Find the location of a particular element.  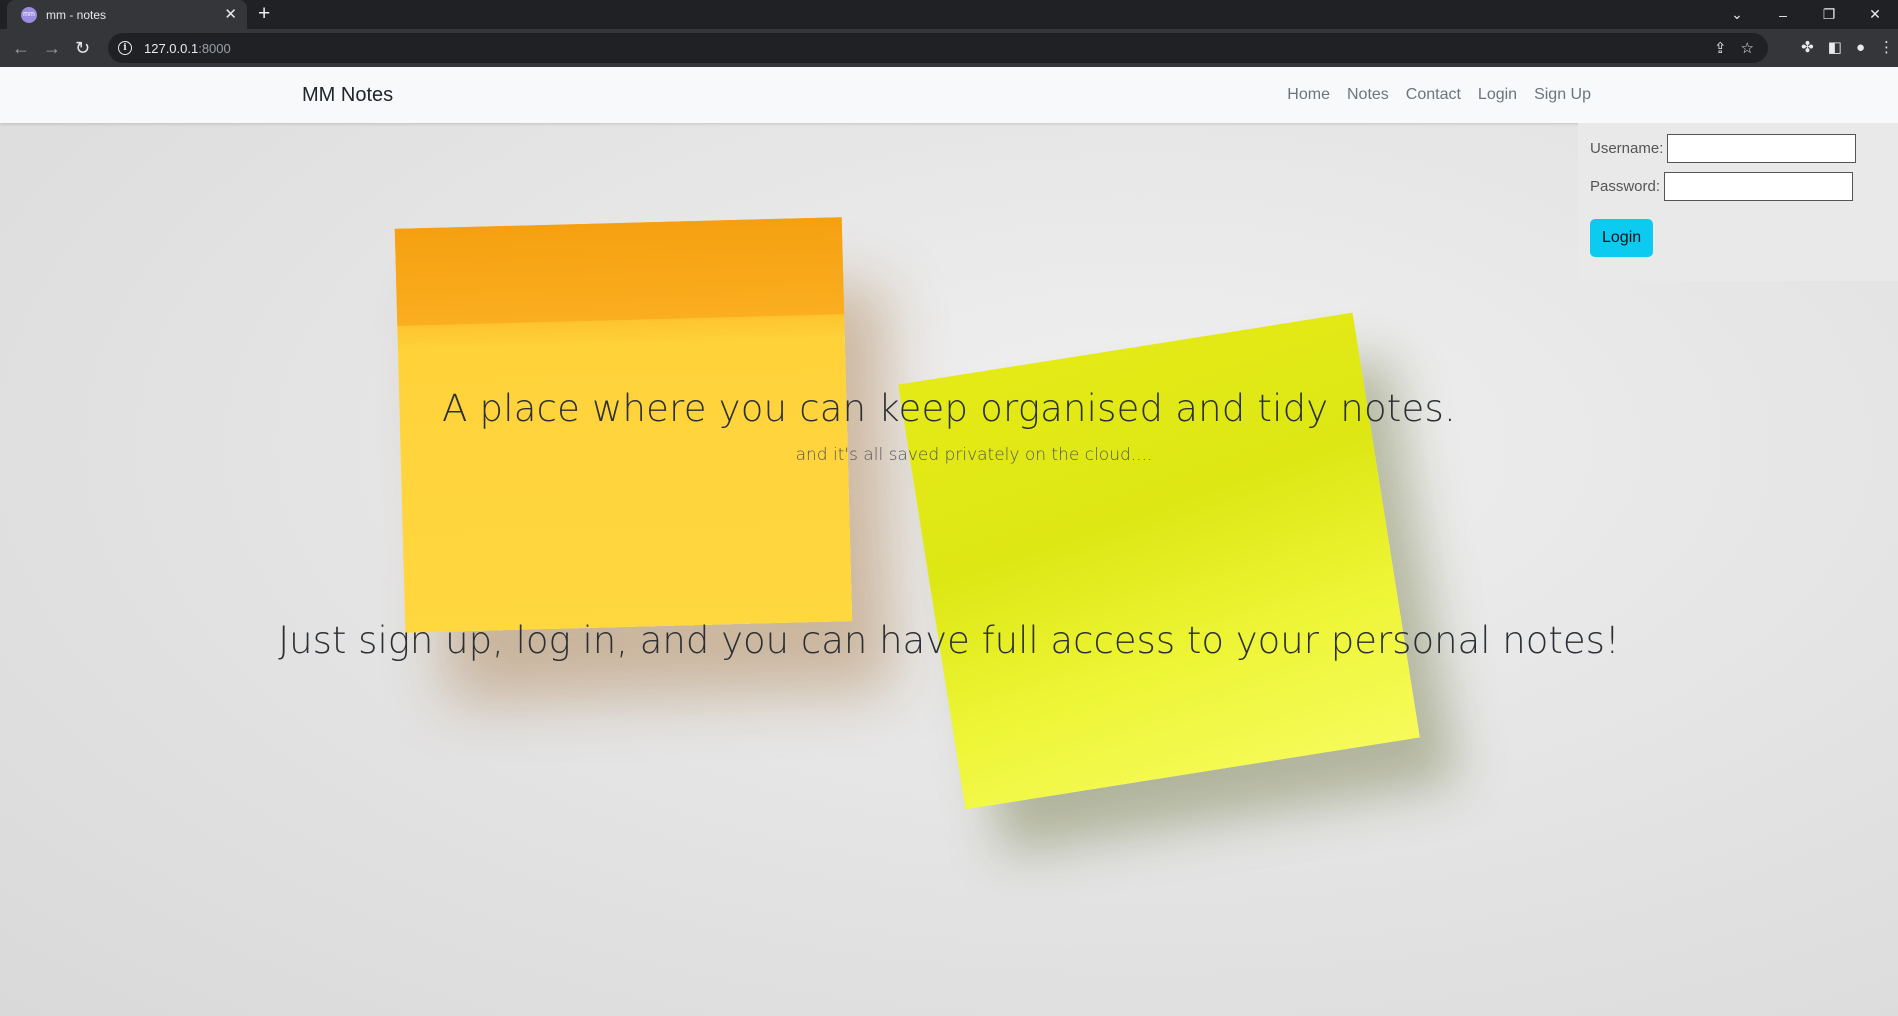

nav-home: Home is located at coordinates (1308, 95).